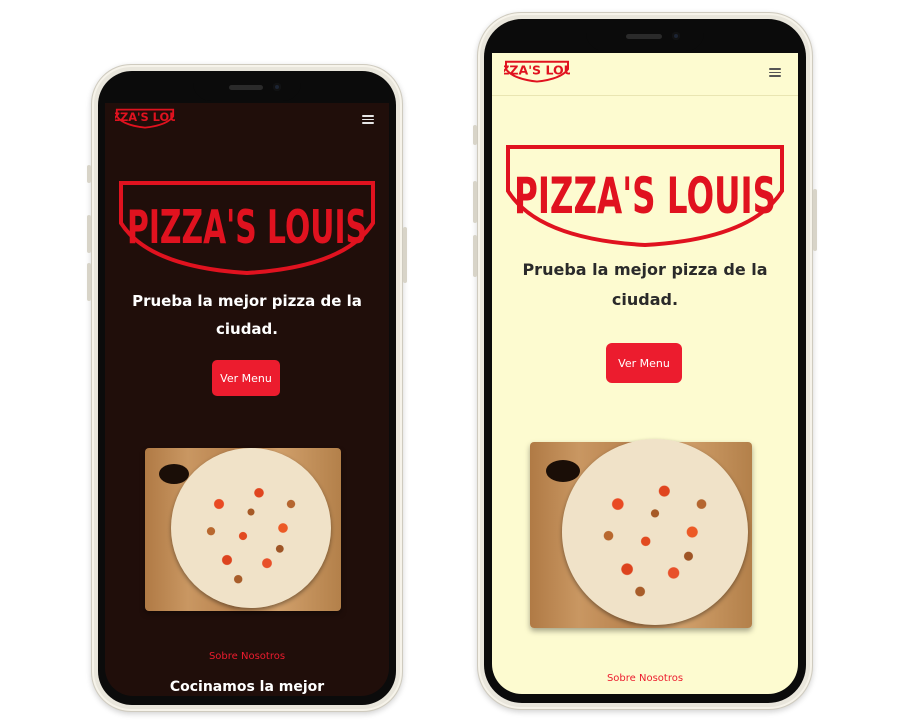 The height and width of the screenshot is (720, 900). Describe the element at coordinates (645, 74) in the screenshot. I see `header-bar: PIZZA'S LOUIS` at that location.